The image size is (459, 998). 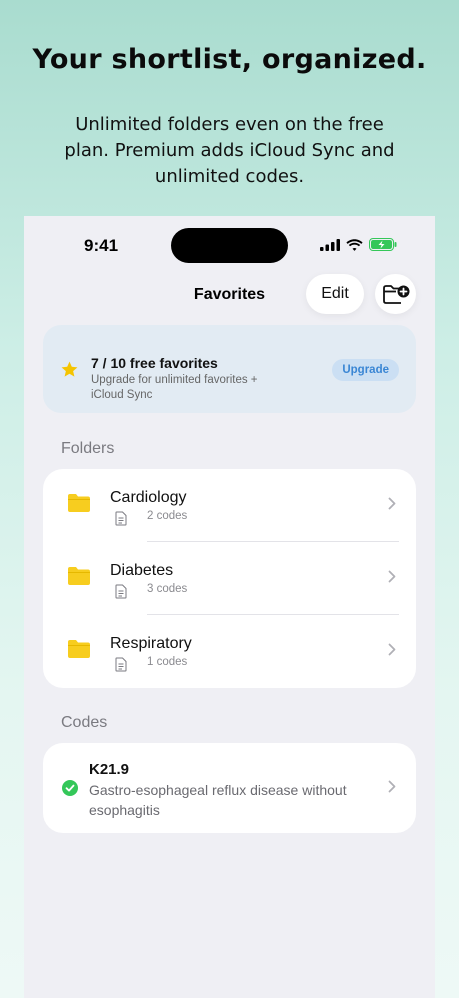 I want to click on favorites-quota: 7 / 10 free favorites, so click(x=154, y=363).